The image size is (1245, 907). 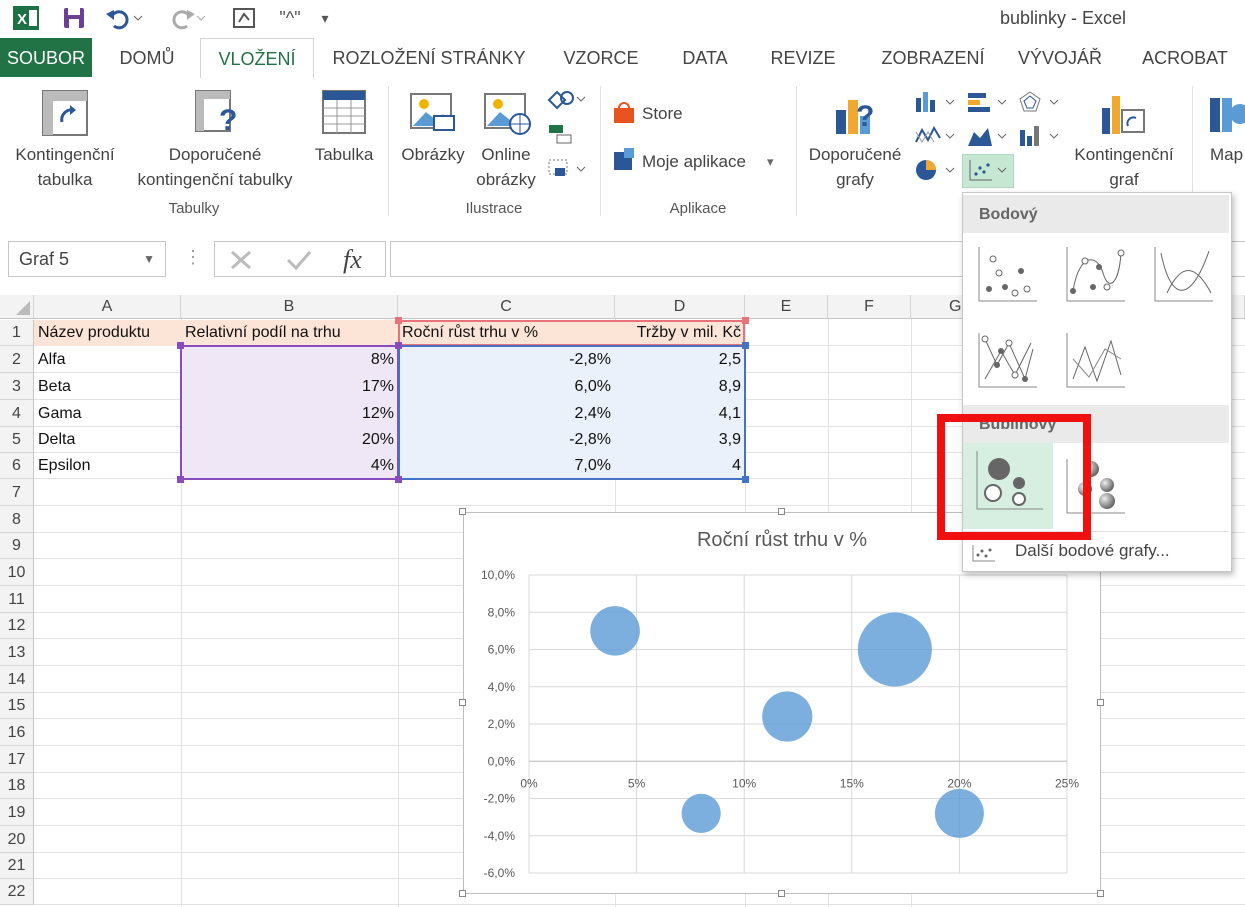 I want to click on row-header: 16, so click(x=17, y=732).